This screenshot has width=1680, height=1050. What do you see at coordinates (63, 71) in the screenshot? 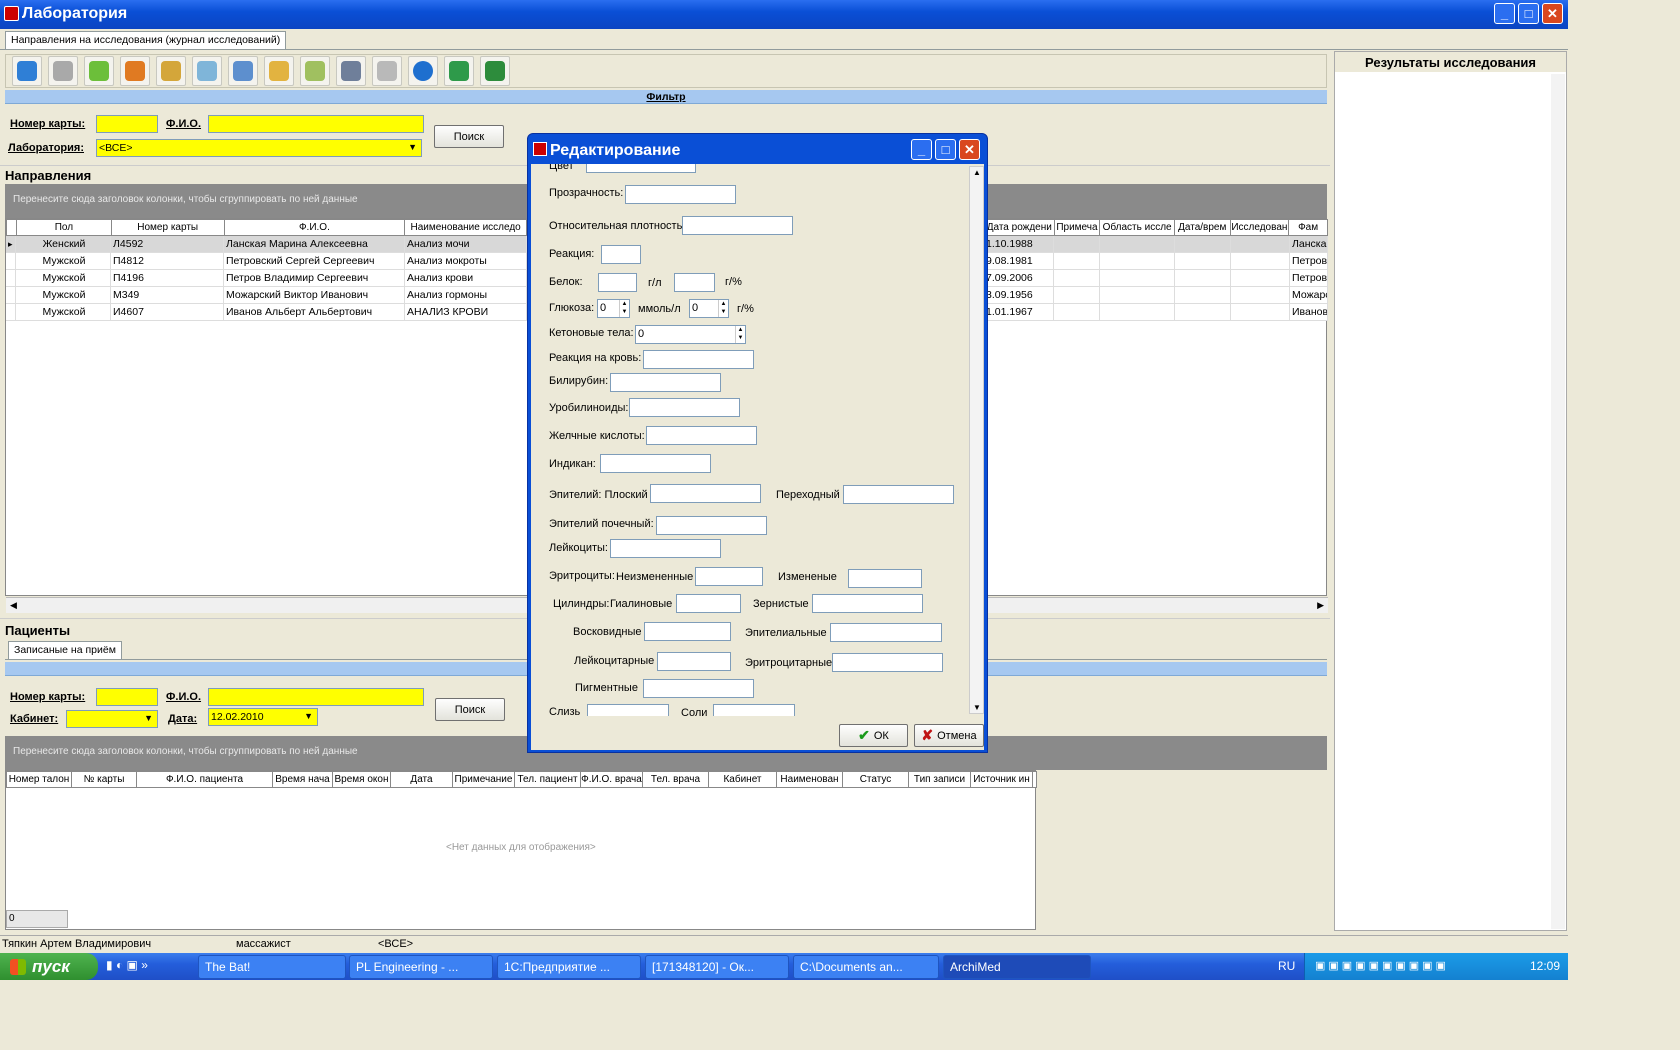
I see `filter-icon` at bounding box center [63, 71].